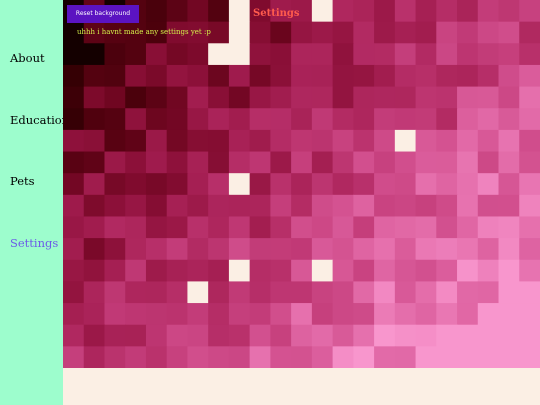 The height and width of the screenshot is (405, 540). Describe the element at coordinates (22, 181) in the screenshot. I see `sidebar-item-pets: Pets` at that location.